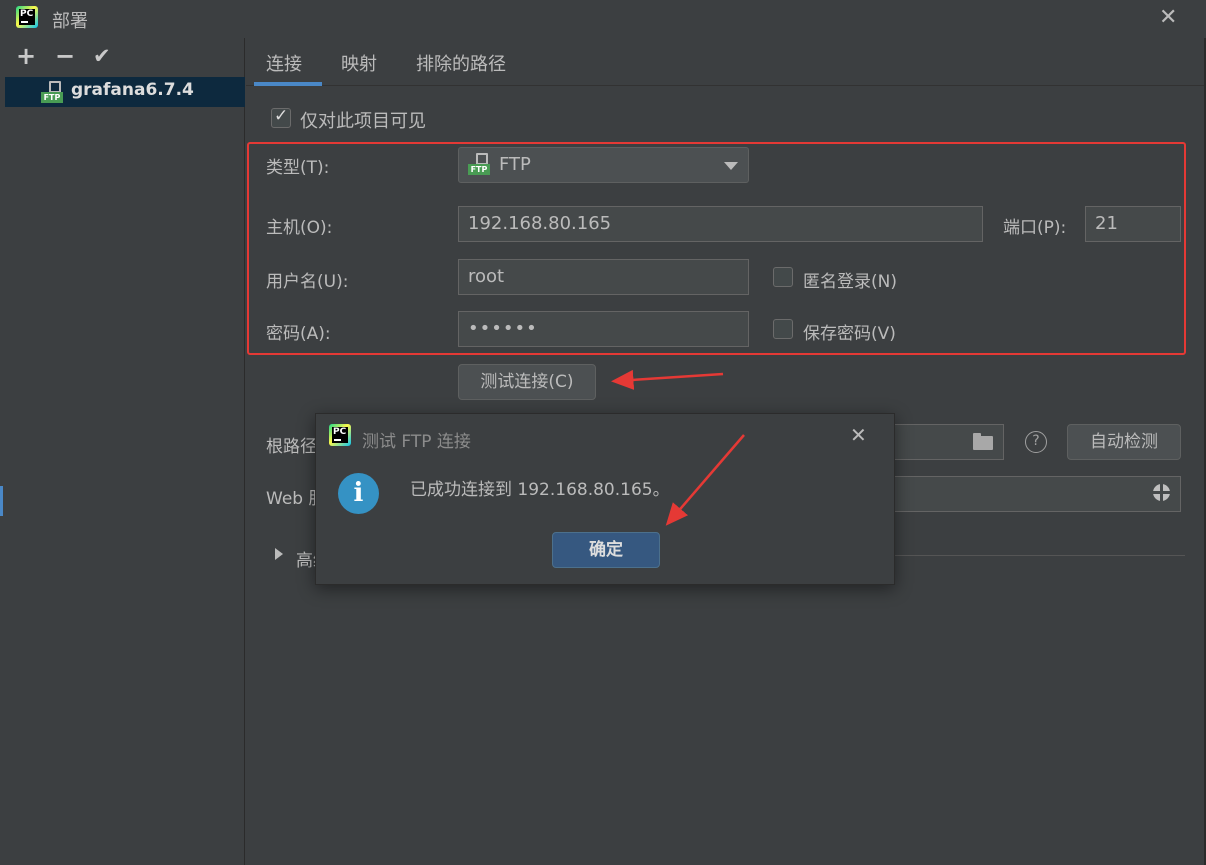  Describe the element at coordinates (291, 447) in the screenshot. I see `root-path-label: 根路径` at that location.